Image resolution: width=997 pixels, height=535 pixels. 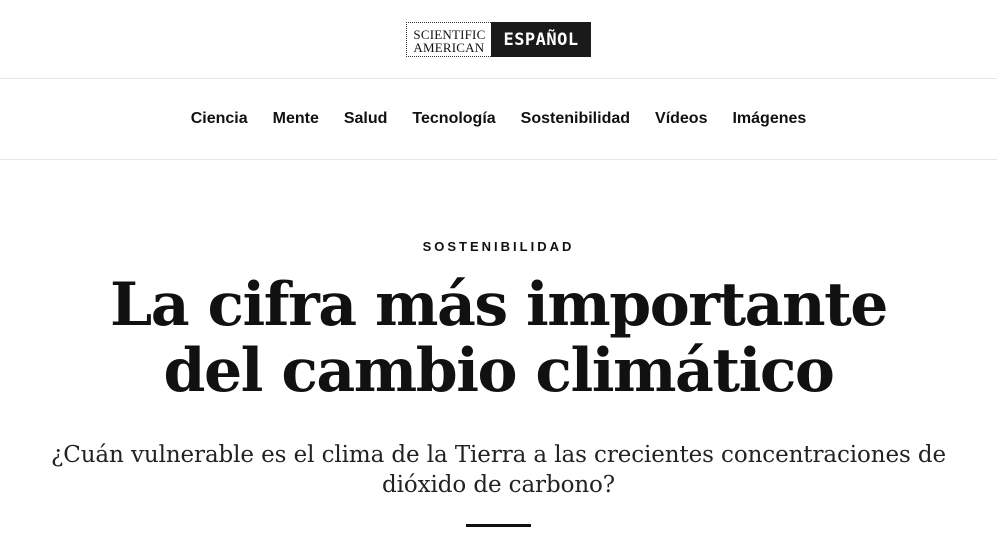 What do you see at coordinates (541, 39) in the screenshot?
I see `logo-edition-badge: ESPAÑOL` at bounding box center [541, 39].